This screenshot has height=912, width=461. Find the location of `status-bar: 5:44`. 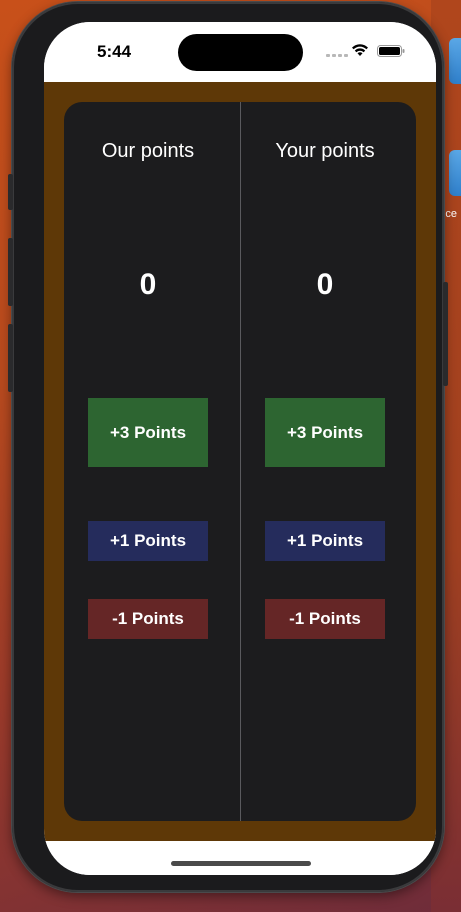

status-bar: 5:44 is located at coordinates (240, 52).